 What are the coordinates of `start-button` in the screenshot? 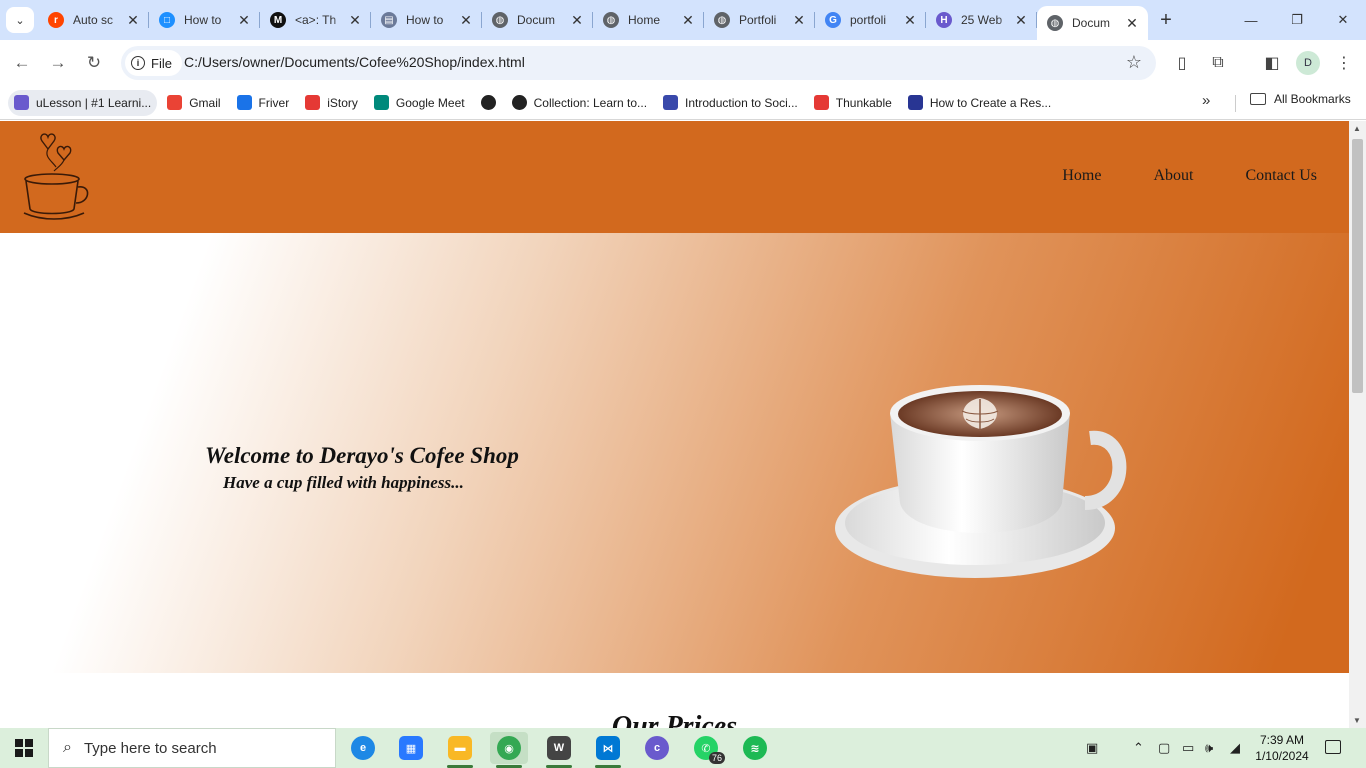 It's located at (24, 748).